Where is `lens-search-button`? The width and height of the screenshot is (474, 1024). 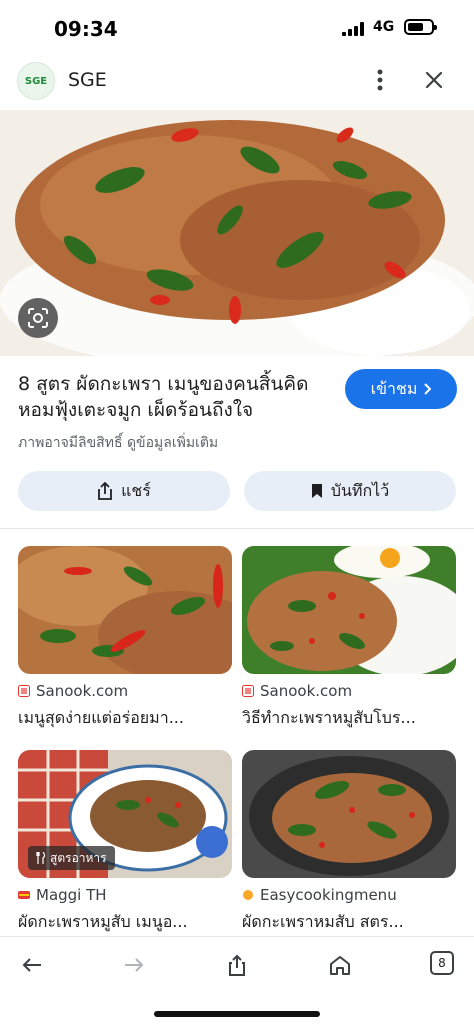
lens-search-button is located at coordinates (38, 318).